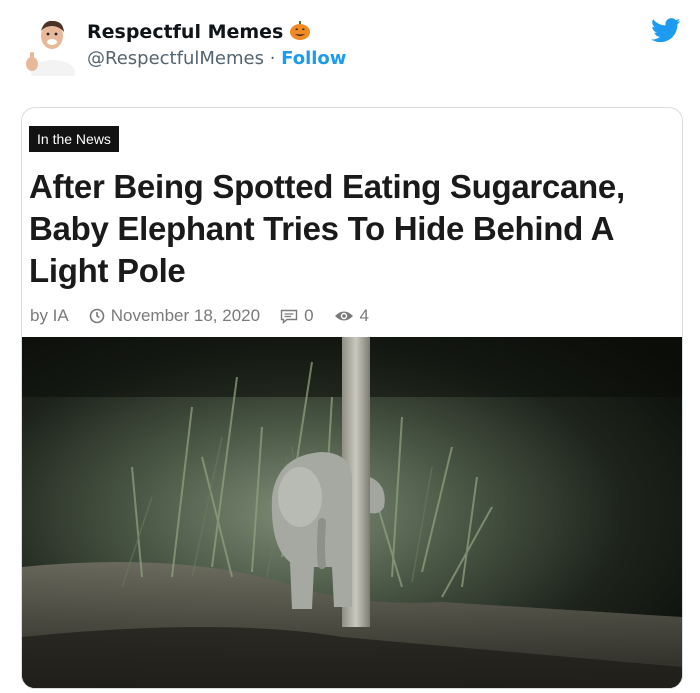 The image size is (700, 693). I want to click on comment-icon, so click(289, 316).